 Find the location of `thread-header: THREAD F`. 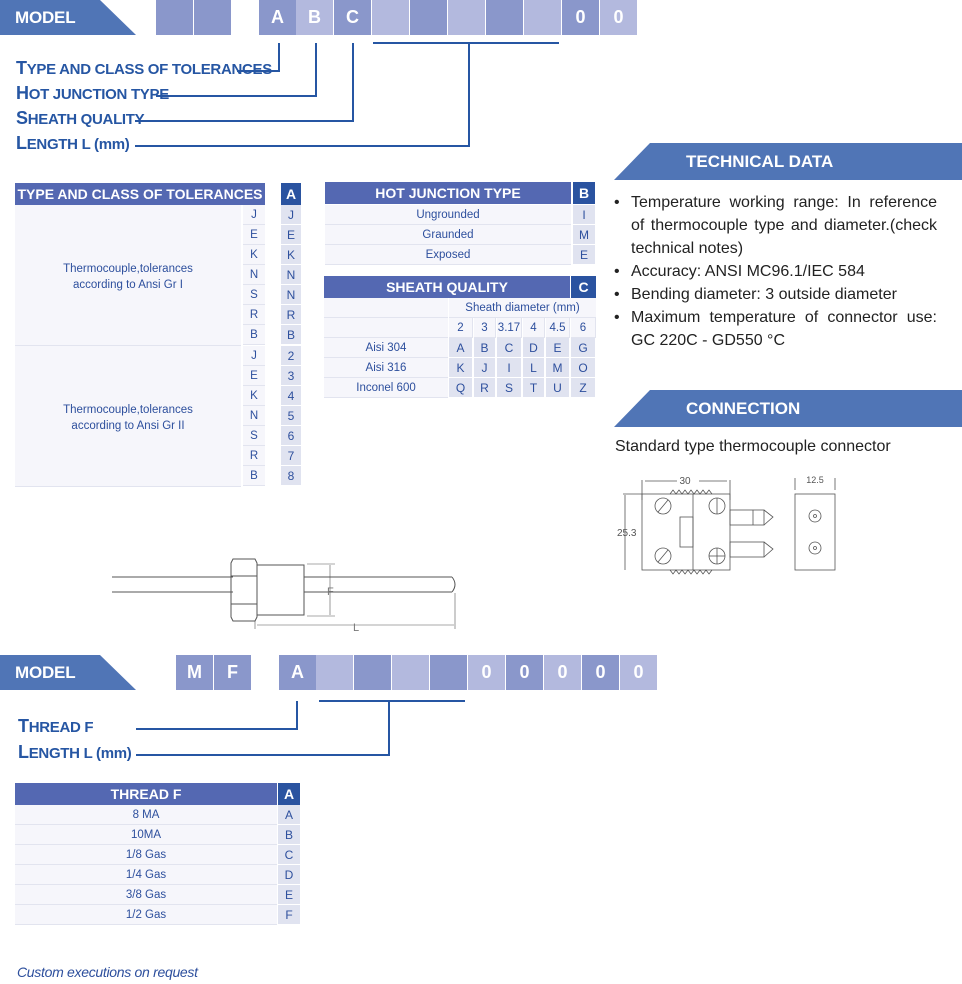

thread-header: THREAD F is located at coordinates (146, 794).